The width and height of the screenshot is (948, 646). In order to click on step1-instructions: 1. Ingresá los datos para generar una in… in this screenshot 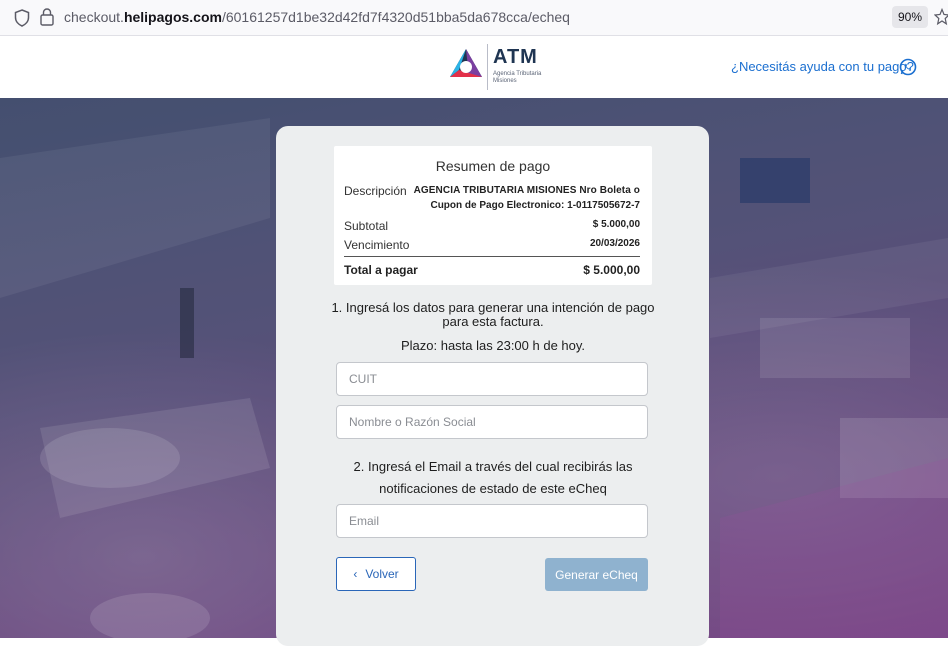, I will do `click(493, 314)`.